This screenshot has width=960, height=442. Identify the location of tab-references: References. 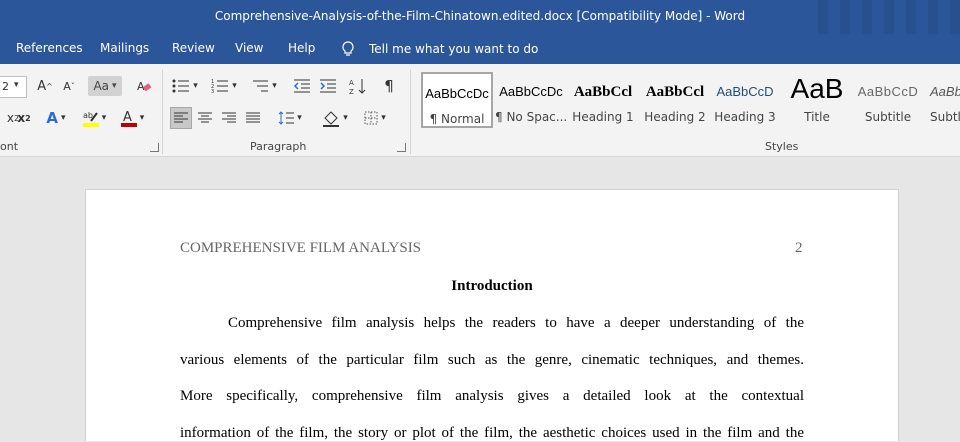
(49, 48).